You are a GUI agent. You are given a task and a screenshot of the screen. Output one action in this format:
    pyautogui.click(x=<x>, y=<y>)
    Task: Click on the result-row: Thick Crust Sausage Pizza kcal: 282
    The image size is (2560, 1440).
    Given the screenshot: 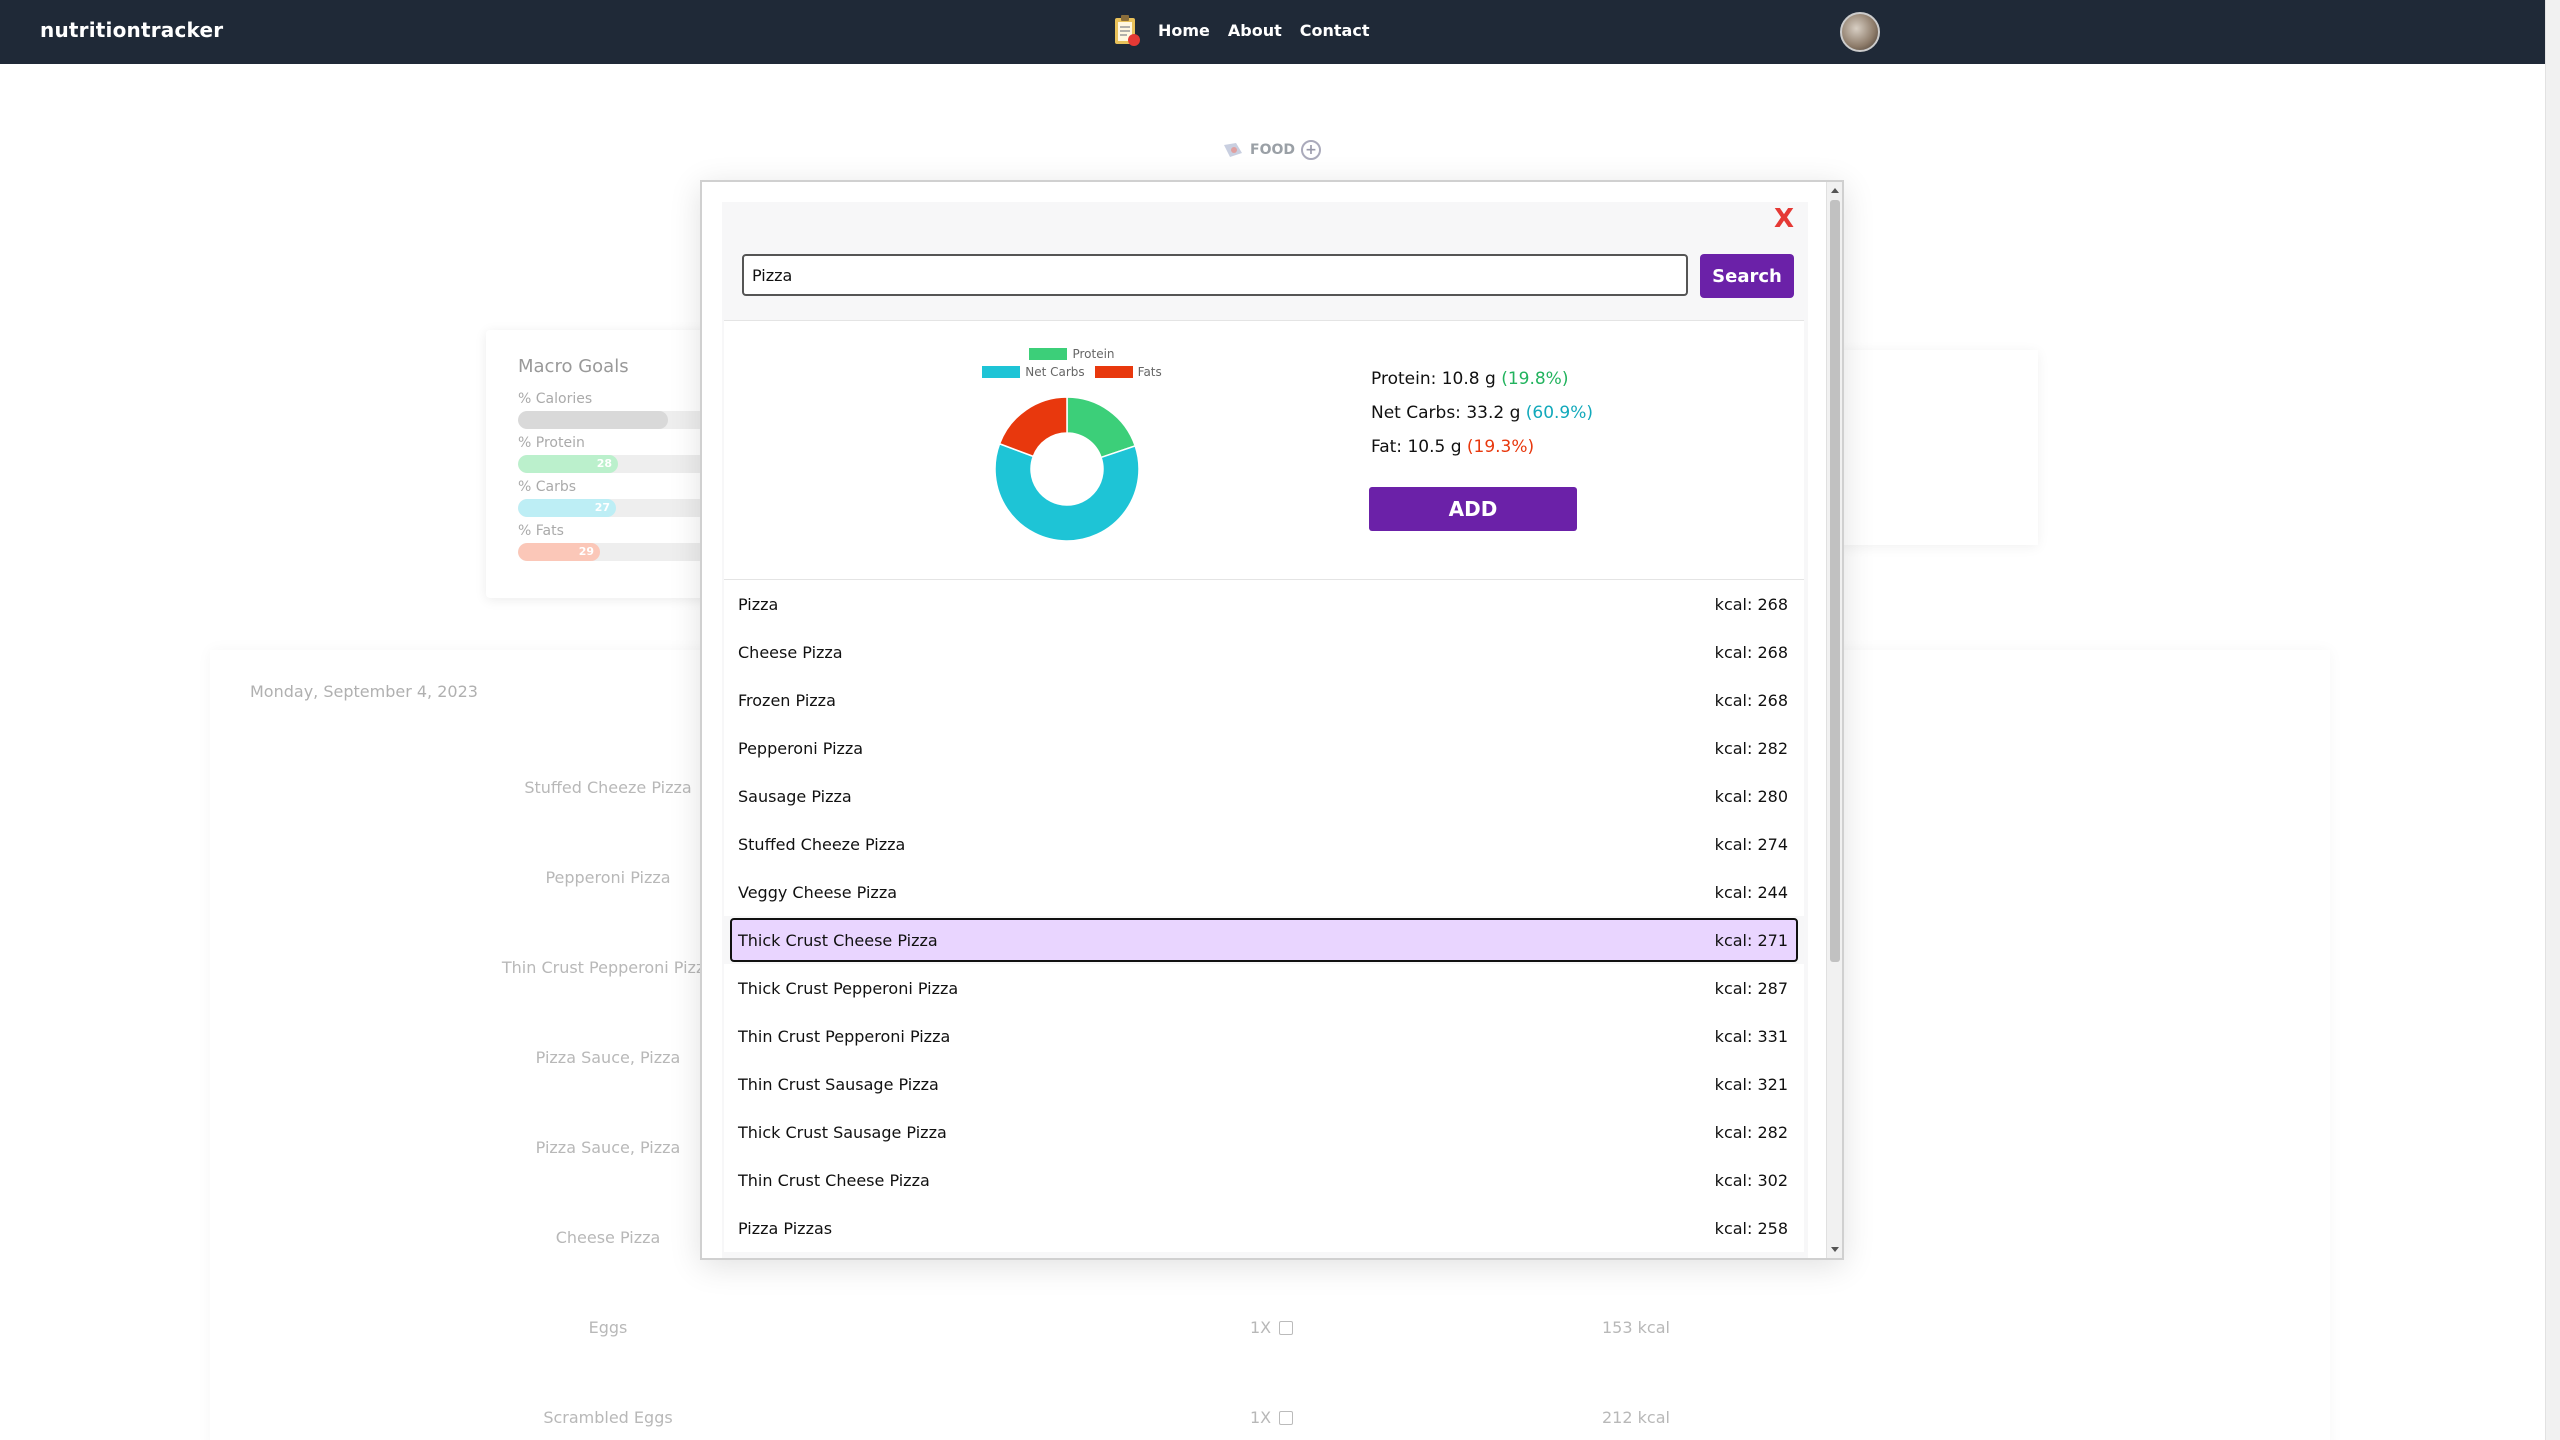 What is the action you would take?
    pyautogui.click(x=1264, y=1132)
    